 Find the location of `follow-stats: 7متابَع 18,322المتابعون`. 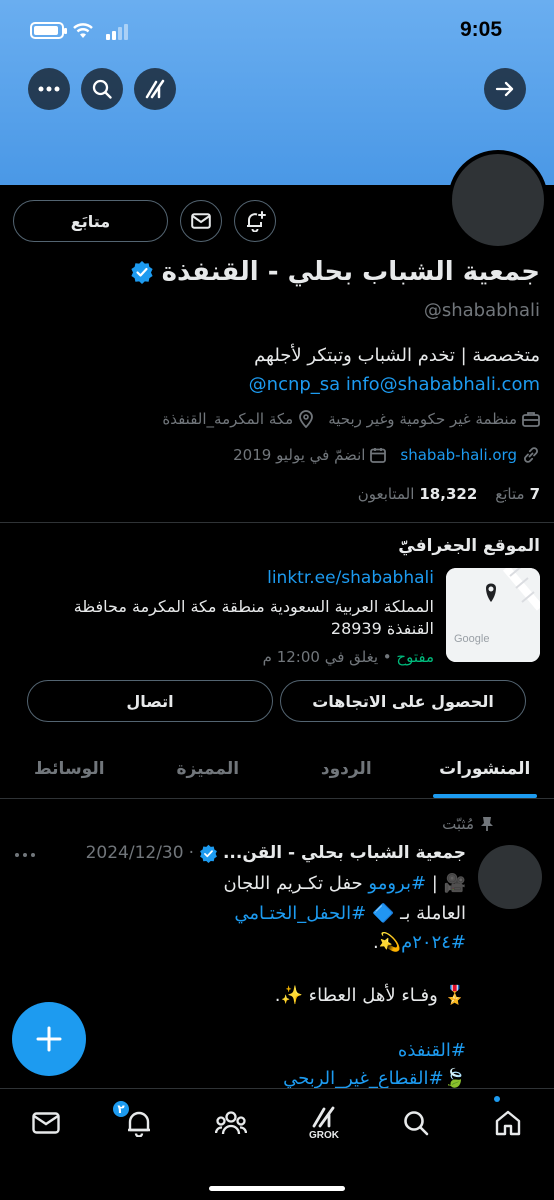

follow-stats: 7متابَع 18,322المتابعون is located at coordinates (280, 494).